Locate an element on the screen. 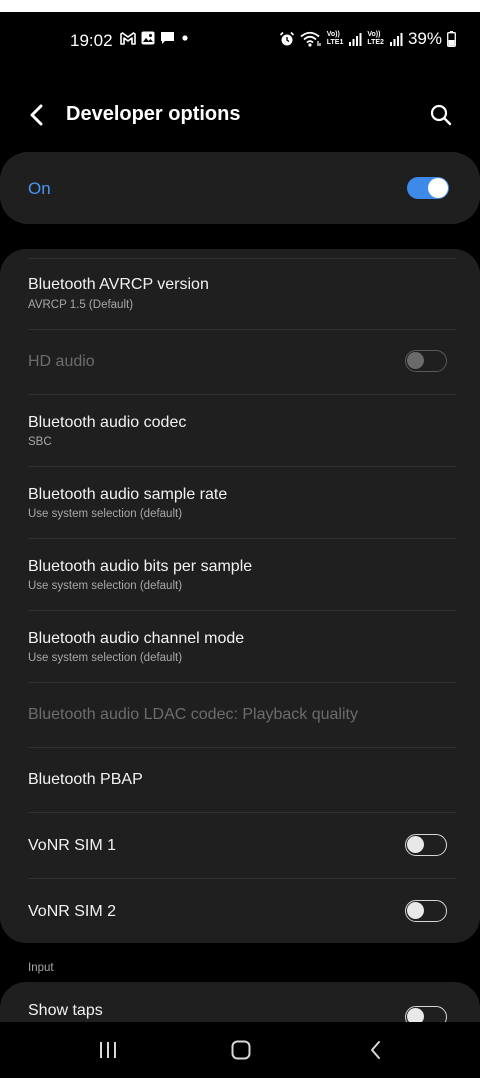  setting-bluetooth-pbap: Bluetooth PBAP is located at coordinates (240, 780).